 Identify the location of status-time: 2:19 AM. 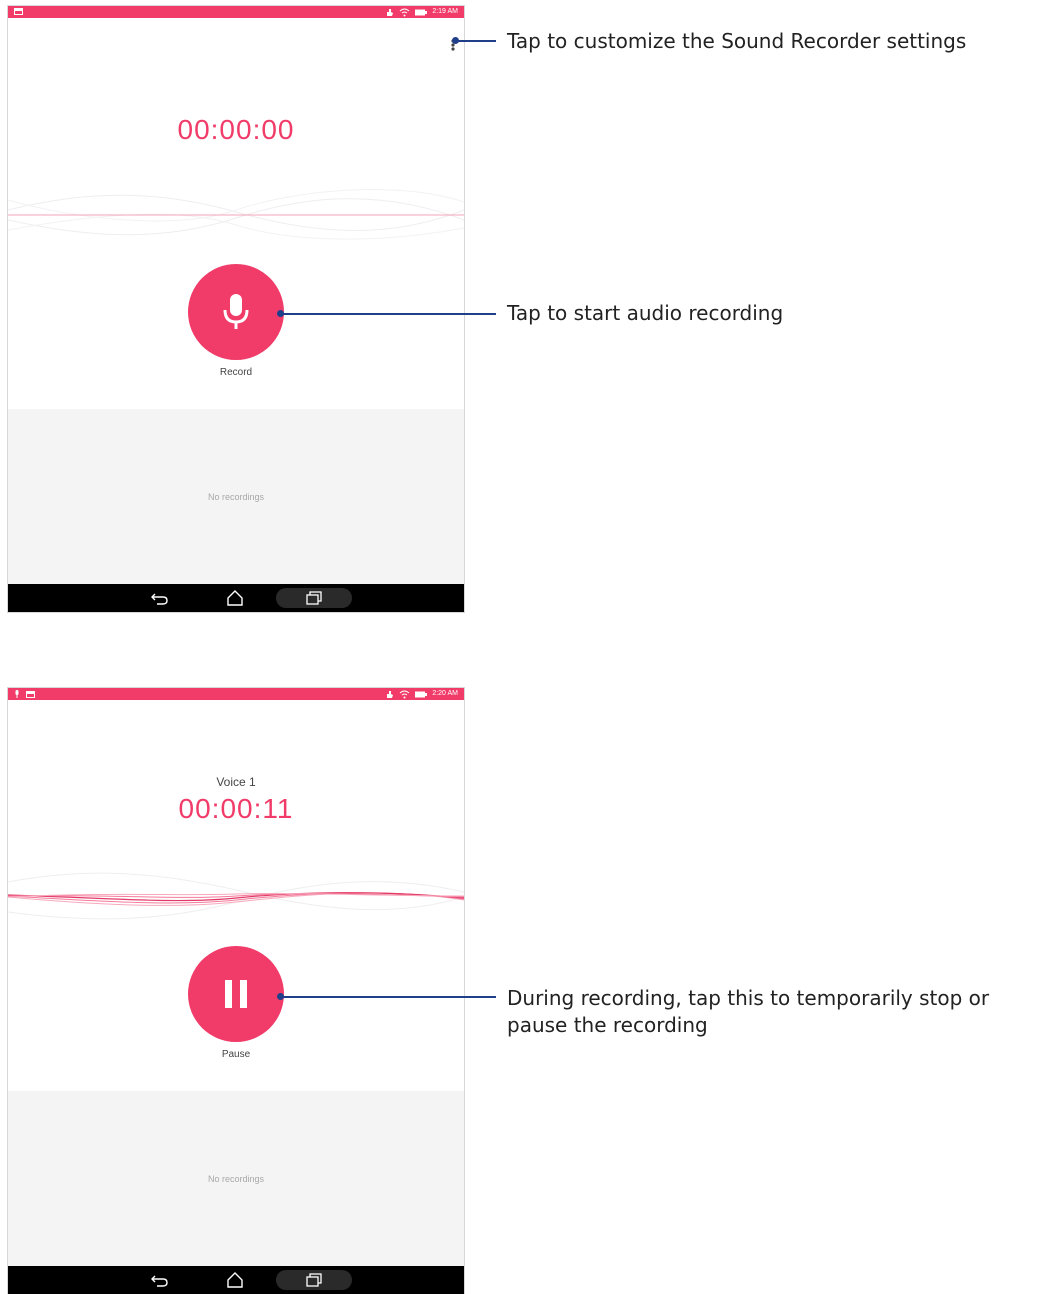
(445, 11).